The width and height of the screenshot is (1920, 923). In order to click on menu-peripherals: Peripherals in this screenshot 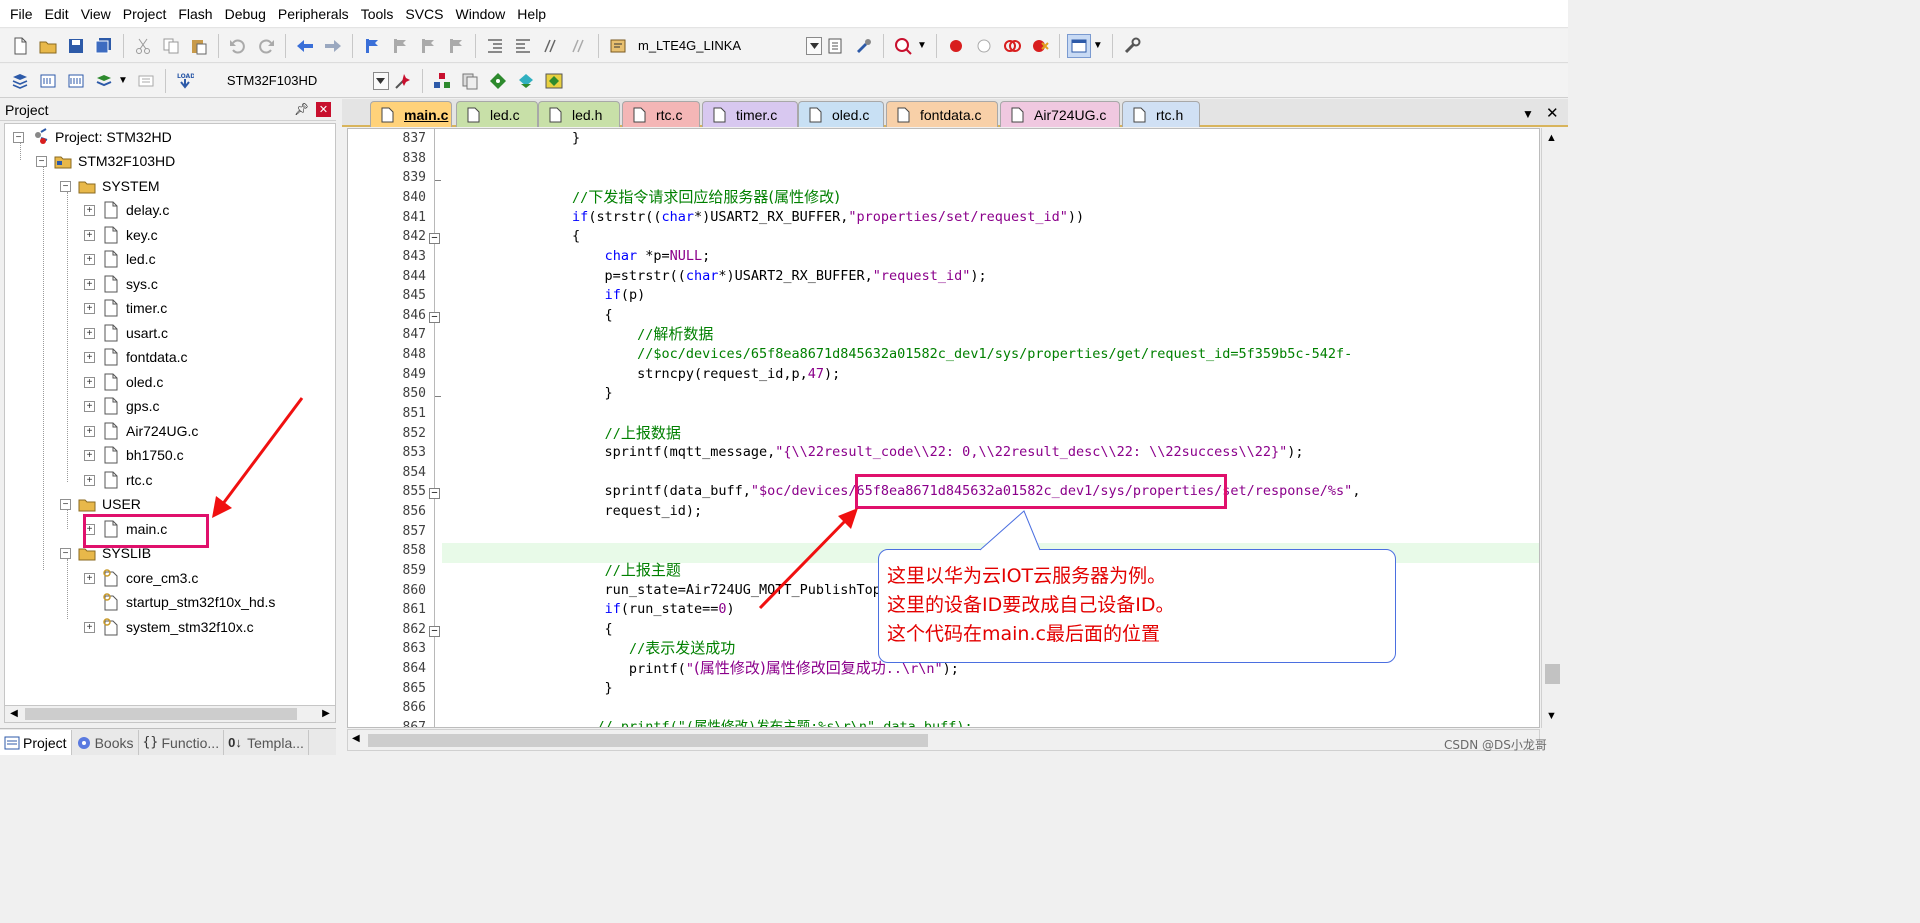, I will do `click(313, 14)`.